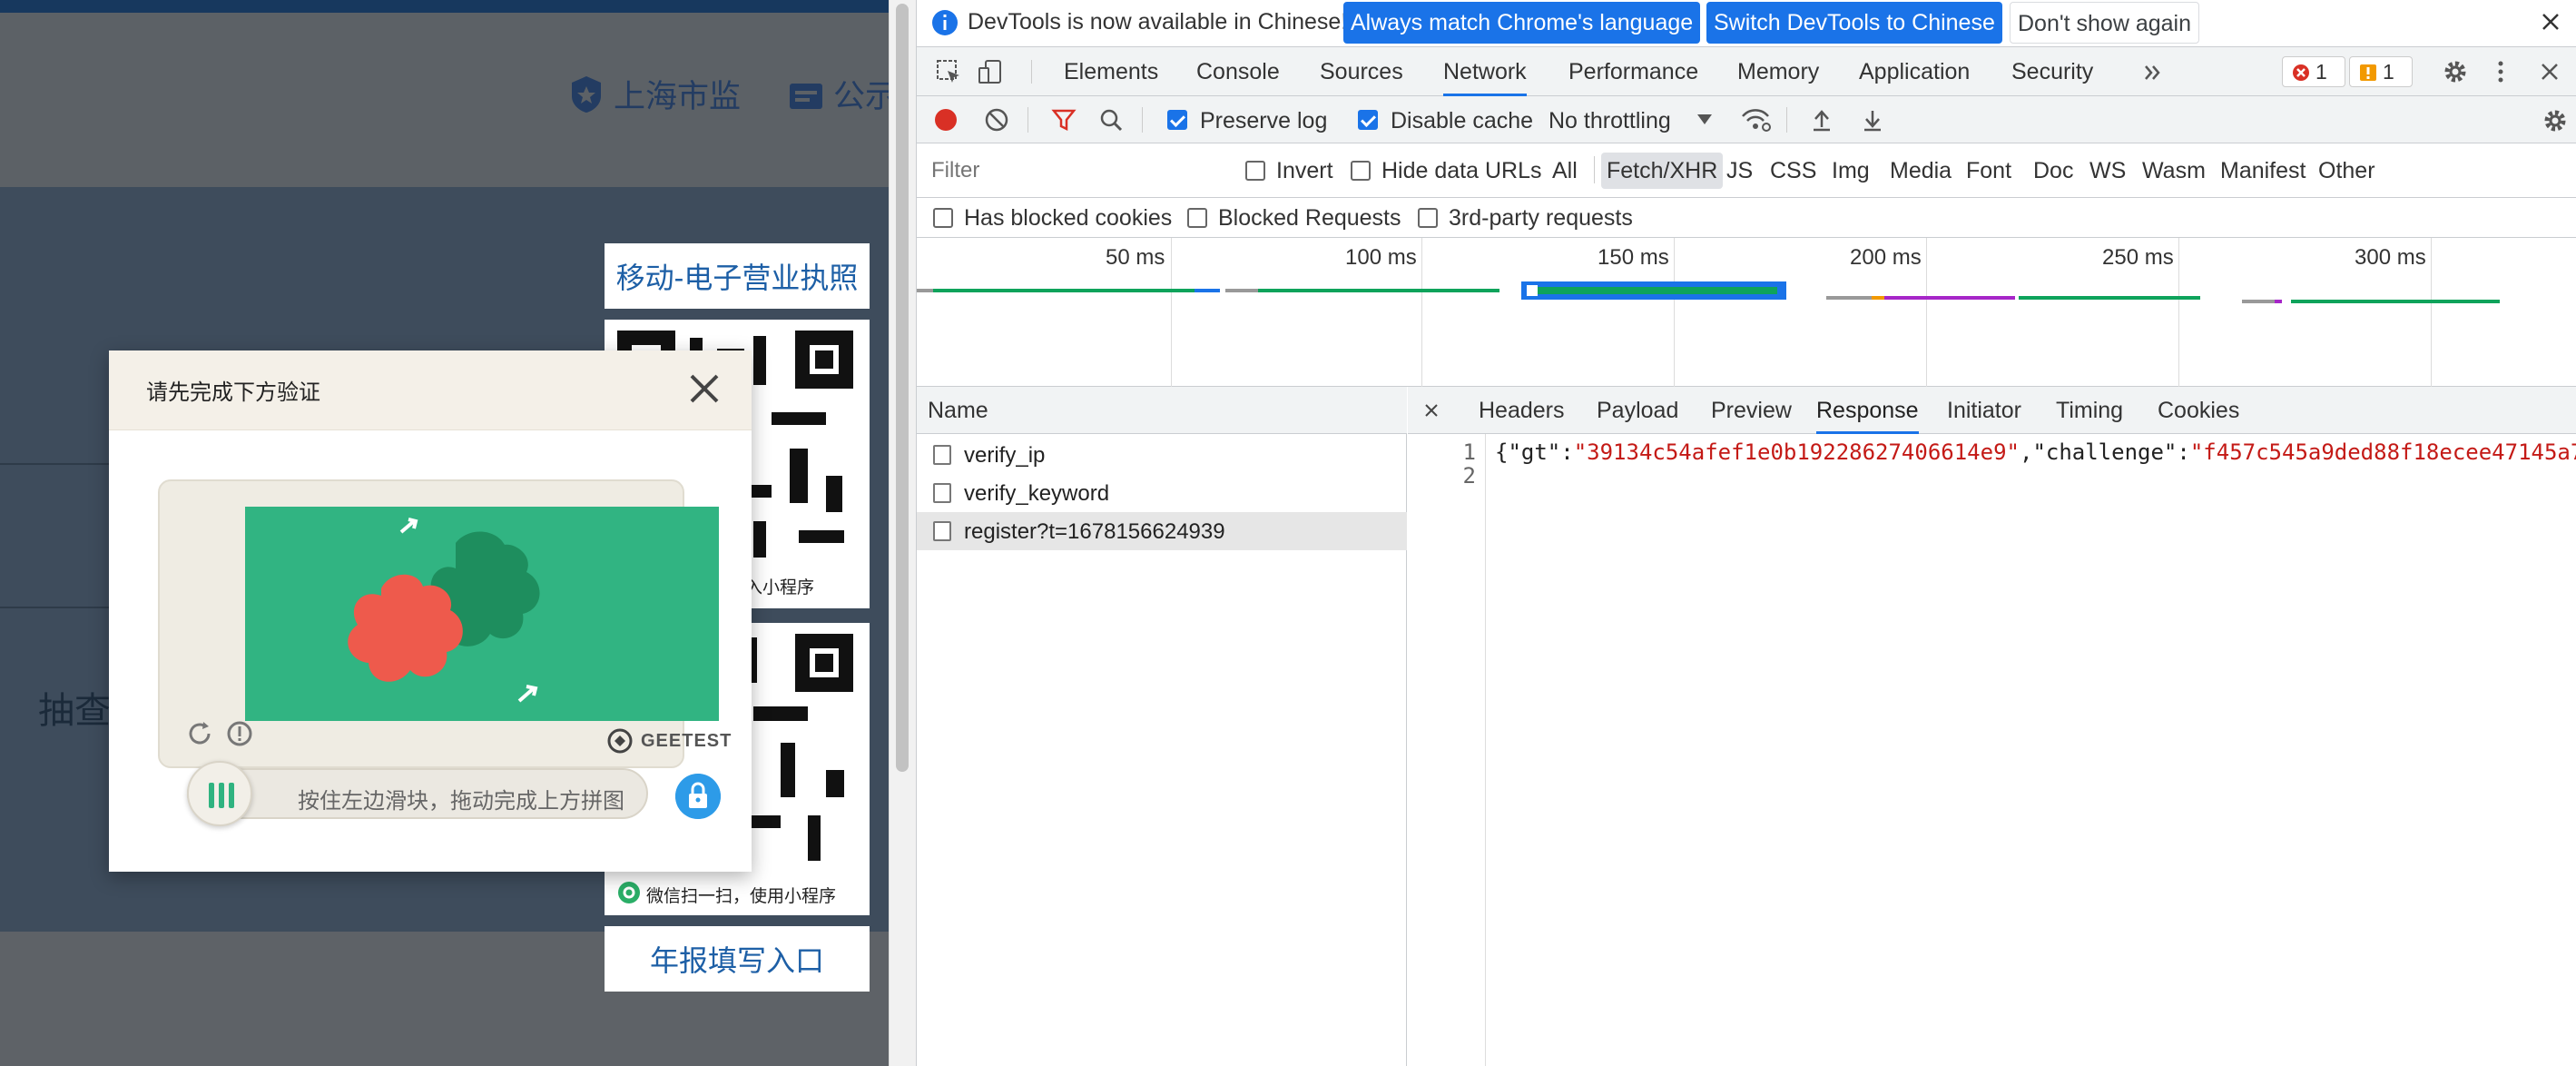  I want to click on tab-headers: Headers, so click(1522, 410).